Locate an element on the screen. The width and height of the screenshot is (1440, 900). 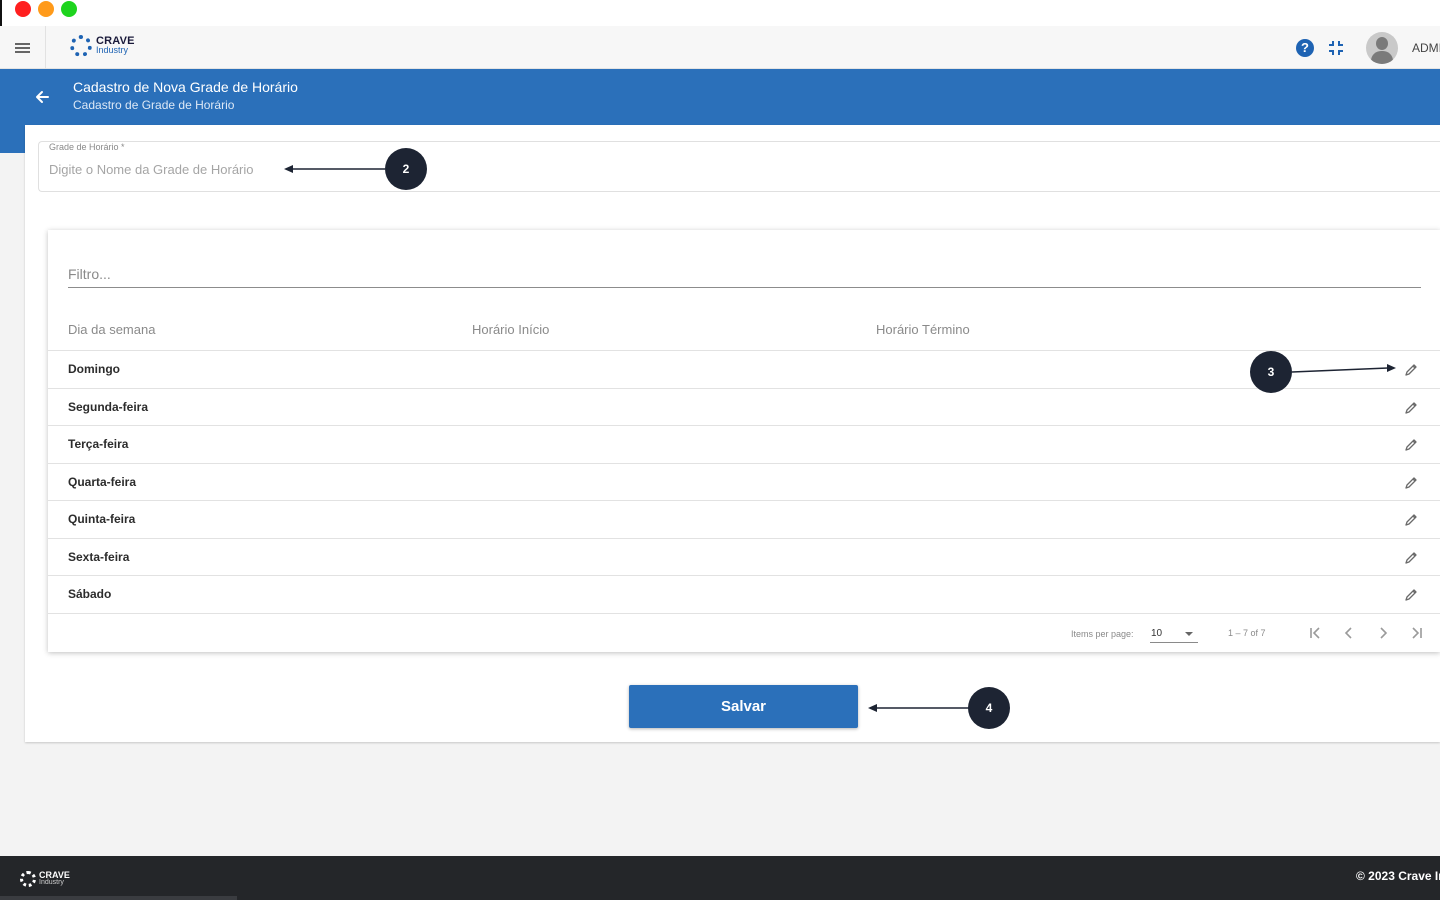
back-arrow-icon is located at coordinates (42, 97).